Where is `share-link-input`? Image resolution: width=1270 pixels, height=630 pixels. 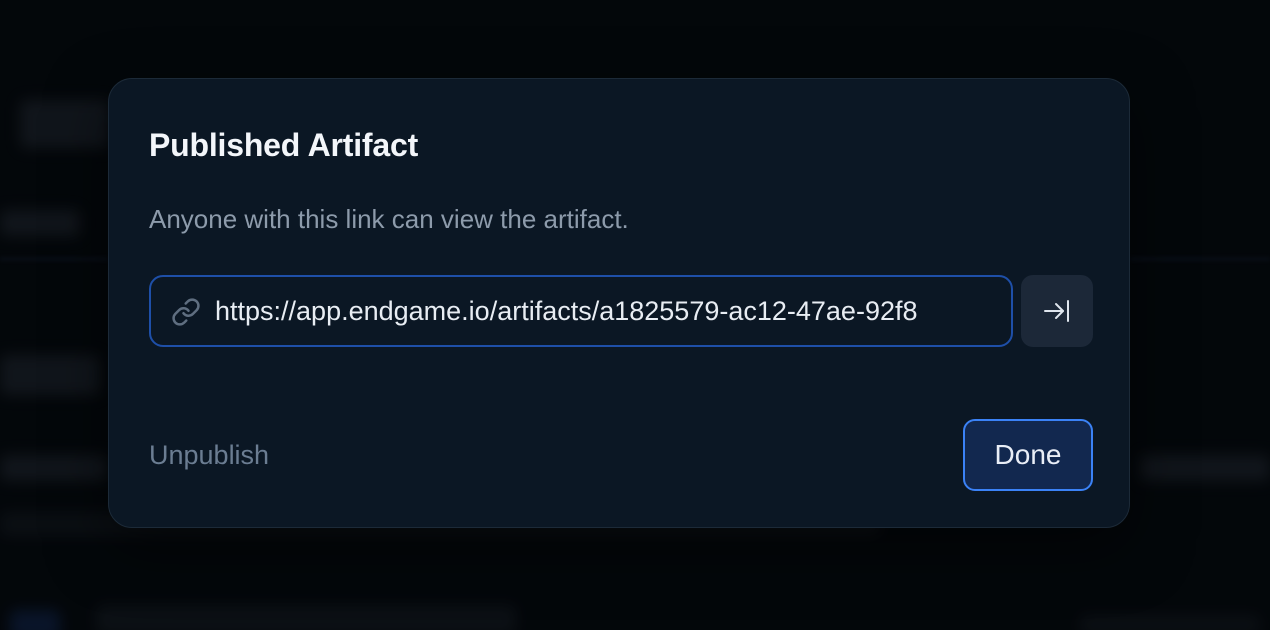 share-link-input is located at coordinates (605, 311).